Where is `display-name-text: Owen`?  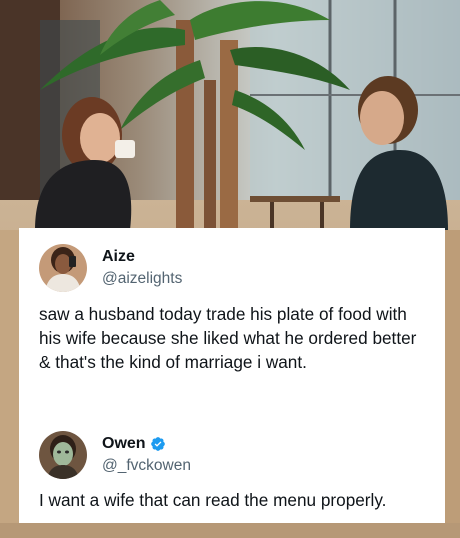 display-name-text: Owen is located at coordinates (124, 444).